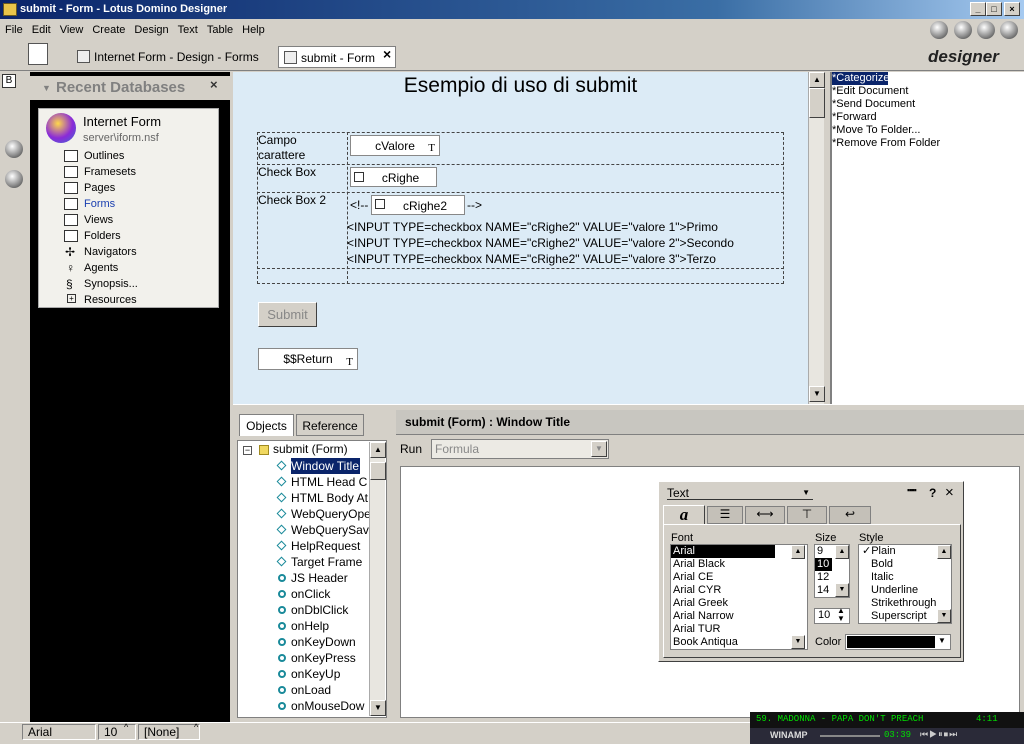 The image size is (1024, 744). I want to click on winamp-seek-bar, so click(850, 736).